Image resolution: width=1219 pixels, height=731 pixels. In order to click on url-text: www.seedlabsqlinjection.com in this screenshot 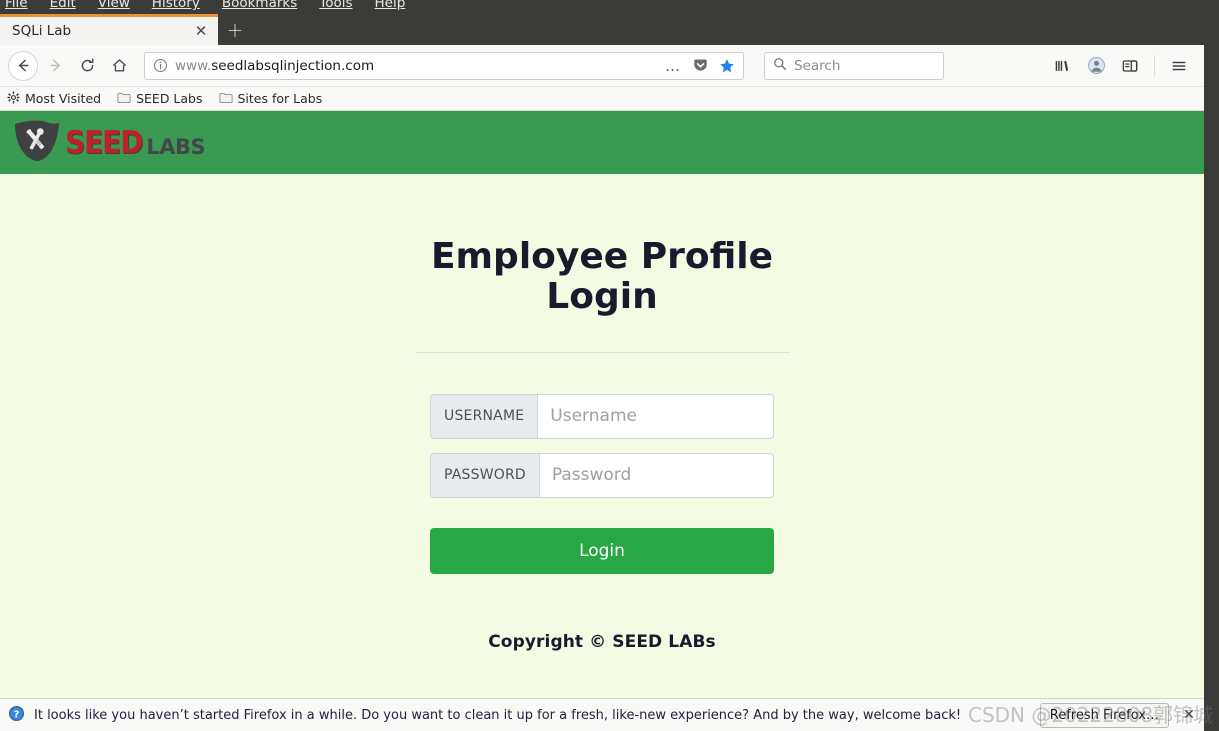, I will do `click(275, 65)`.